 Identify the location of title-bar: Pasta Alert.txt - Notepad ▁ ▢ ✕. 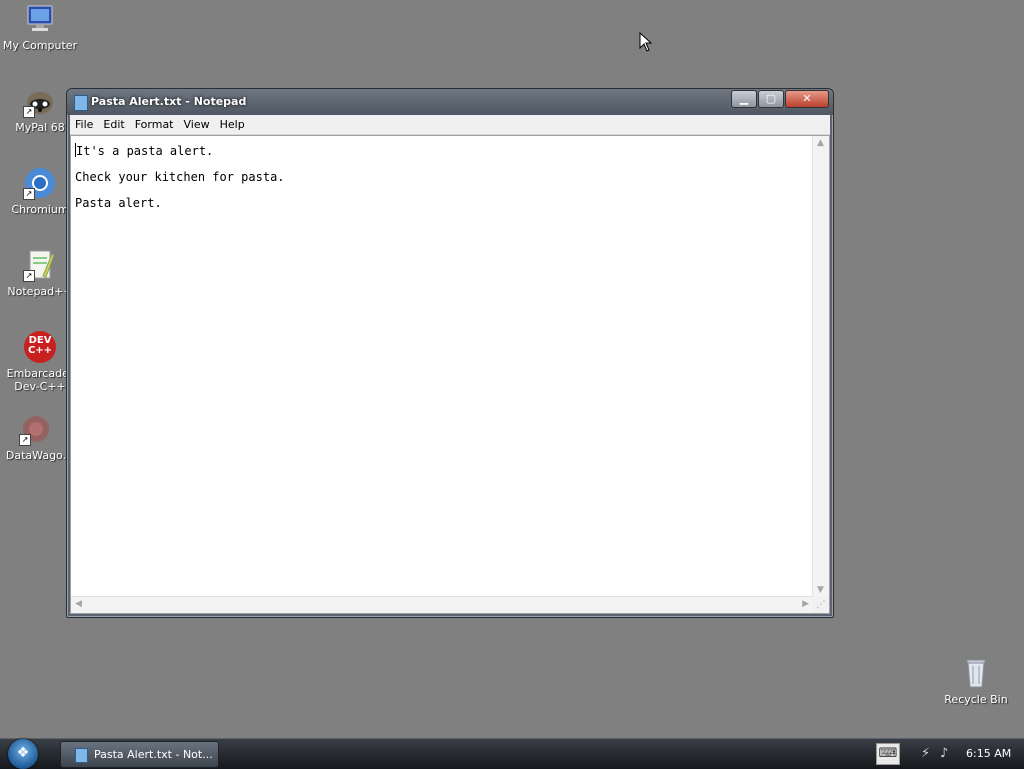
(450, 102).